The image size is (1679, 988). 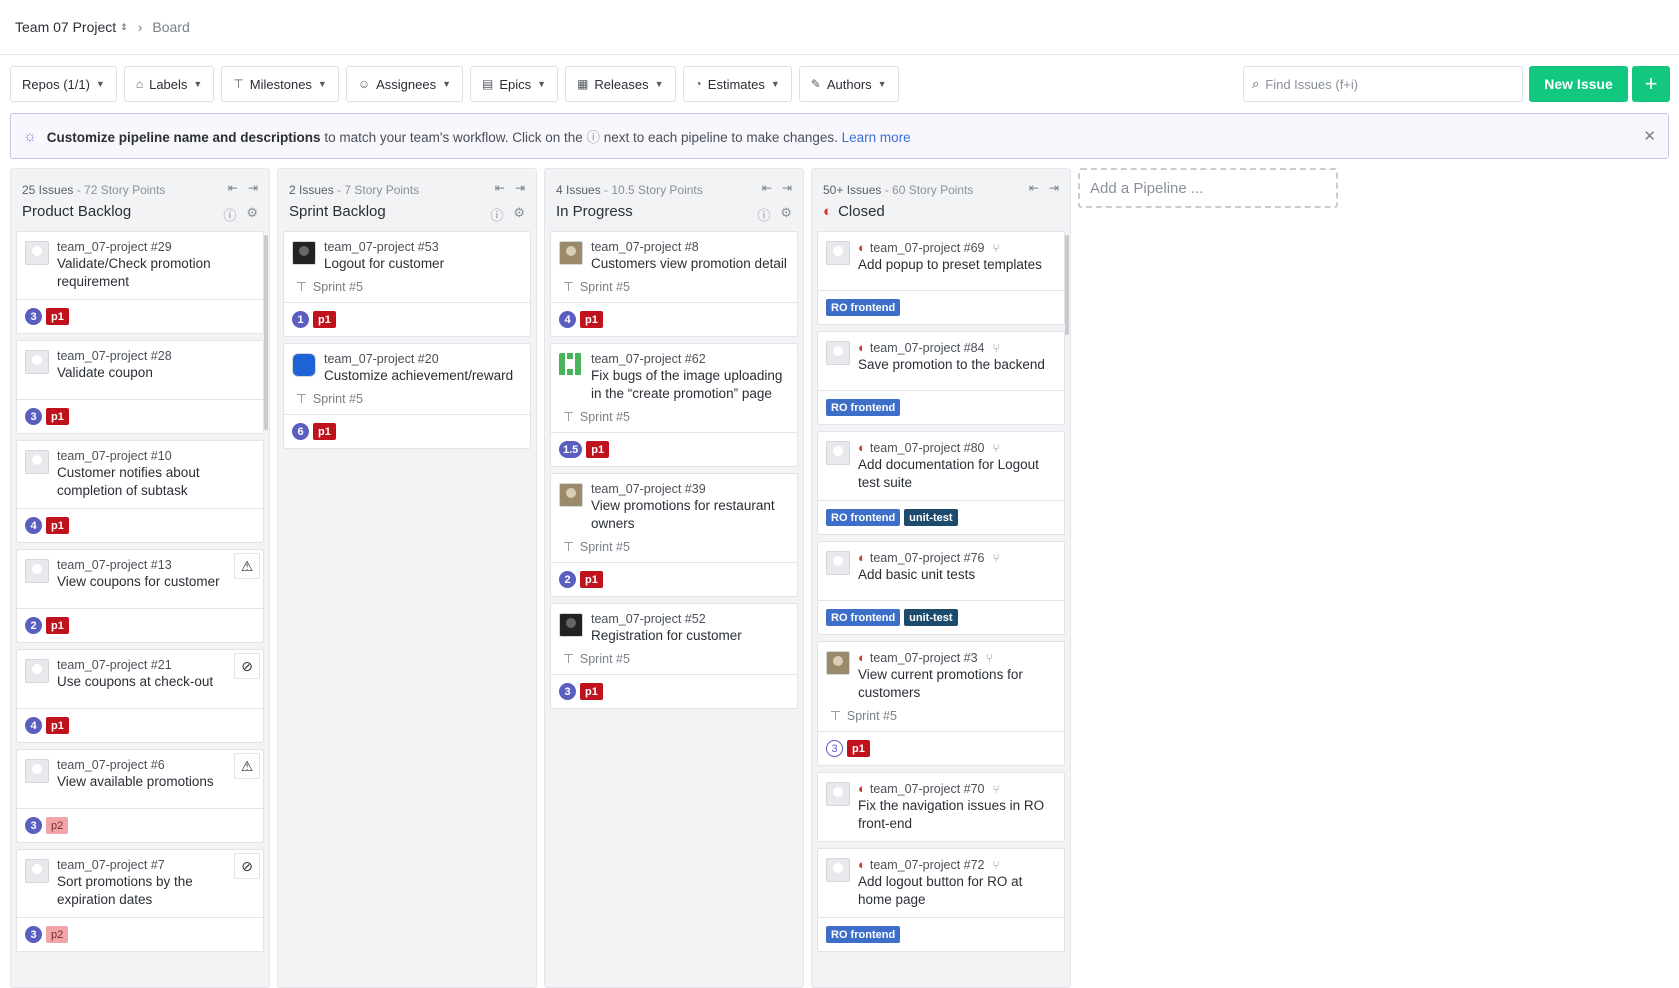 What do you see at coordinates (156, 682) in the screenshot?
I see `issue-title: Use coupons at check-out` at bounding box center [156, 682].